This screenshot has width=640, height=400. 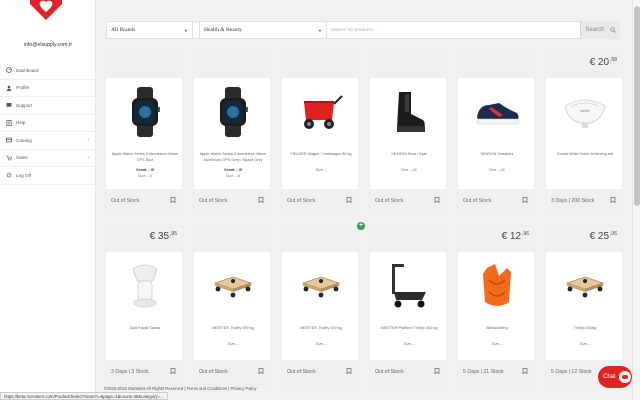 I want to click on scrollbar-thumb, so click(x=637, y=106).